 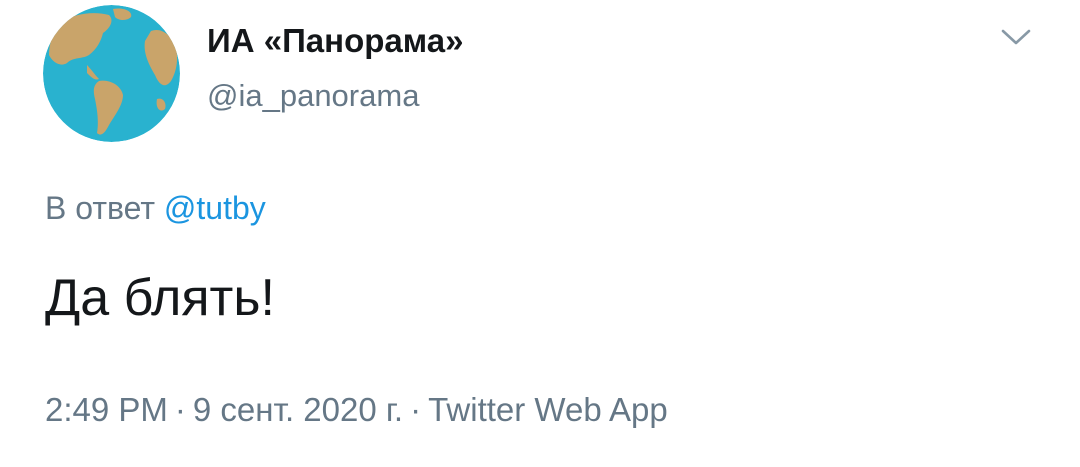 What do you see at coordinates (160, 298) in the screenshot?
I see `tweet-text: Да блять!` at bounding box center [160, 298].